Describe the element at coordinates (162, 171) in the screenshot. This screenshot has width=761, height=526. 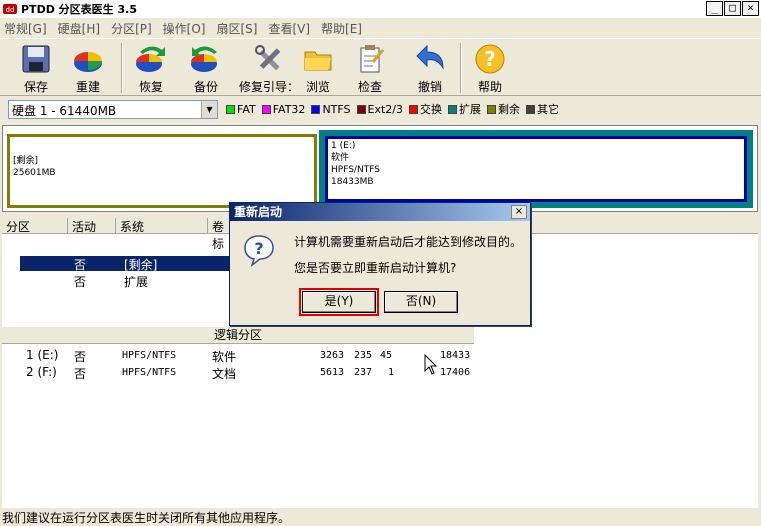
I see `partition-block-free: [剩余] 25601MB` at that location.